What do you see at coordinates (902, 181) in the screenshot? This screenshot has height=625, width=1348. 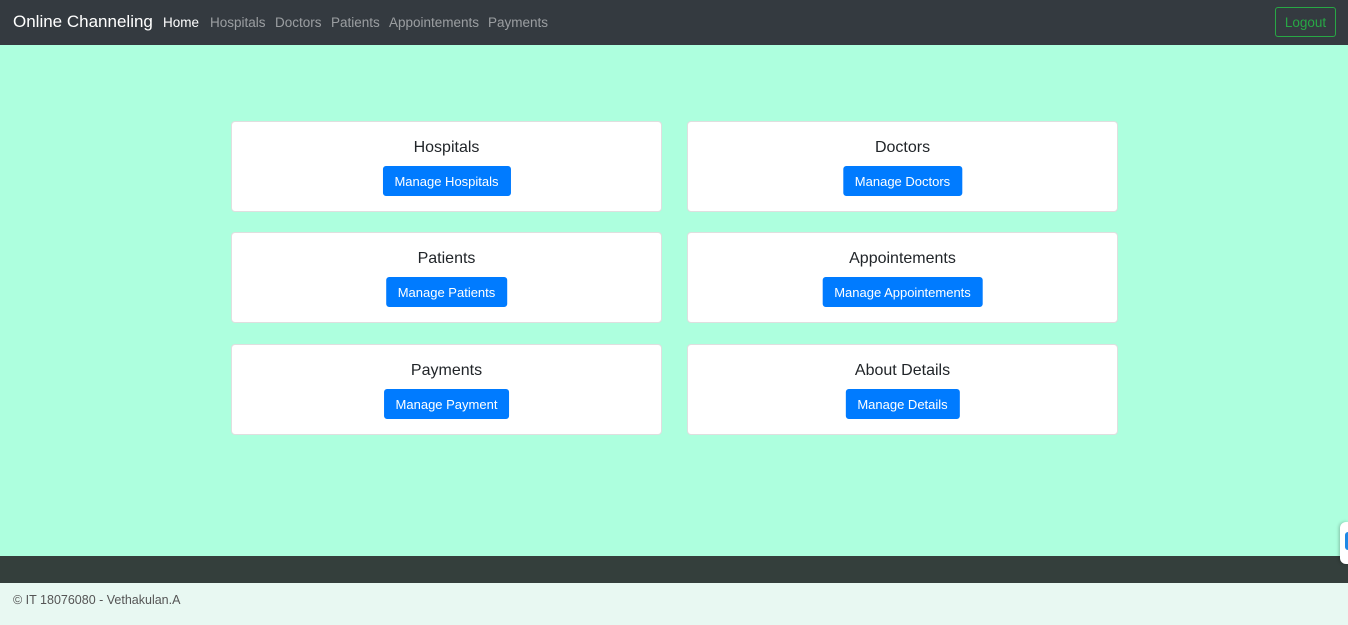 I see `manage-doctors-button: Manage Doctors` at bounding box center [902, 181].